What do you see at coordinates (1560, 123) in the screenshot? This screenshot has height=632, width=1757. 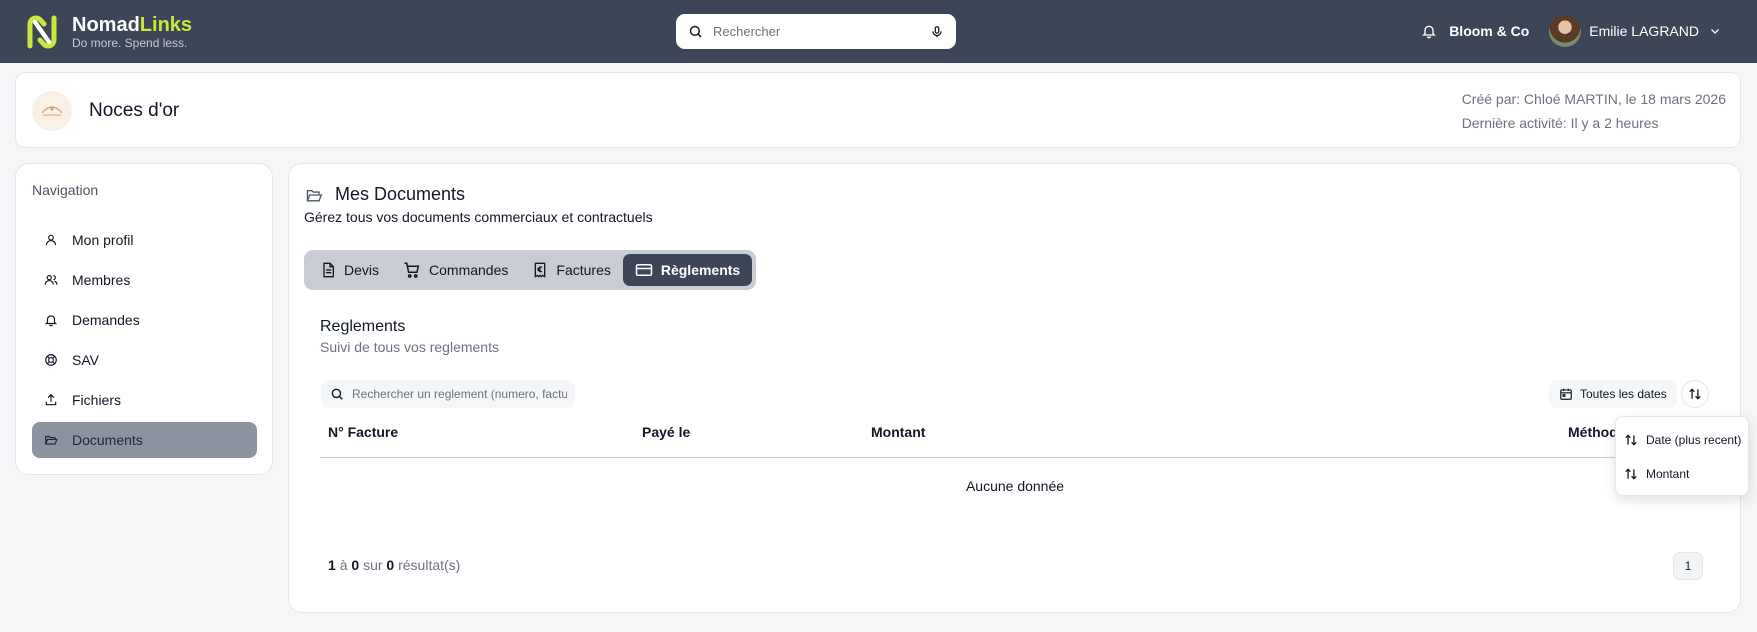 I see `last-activity: Dernière activité: Il y a 2 heures` at bounding box center [1560, 123].